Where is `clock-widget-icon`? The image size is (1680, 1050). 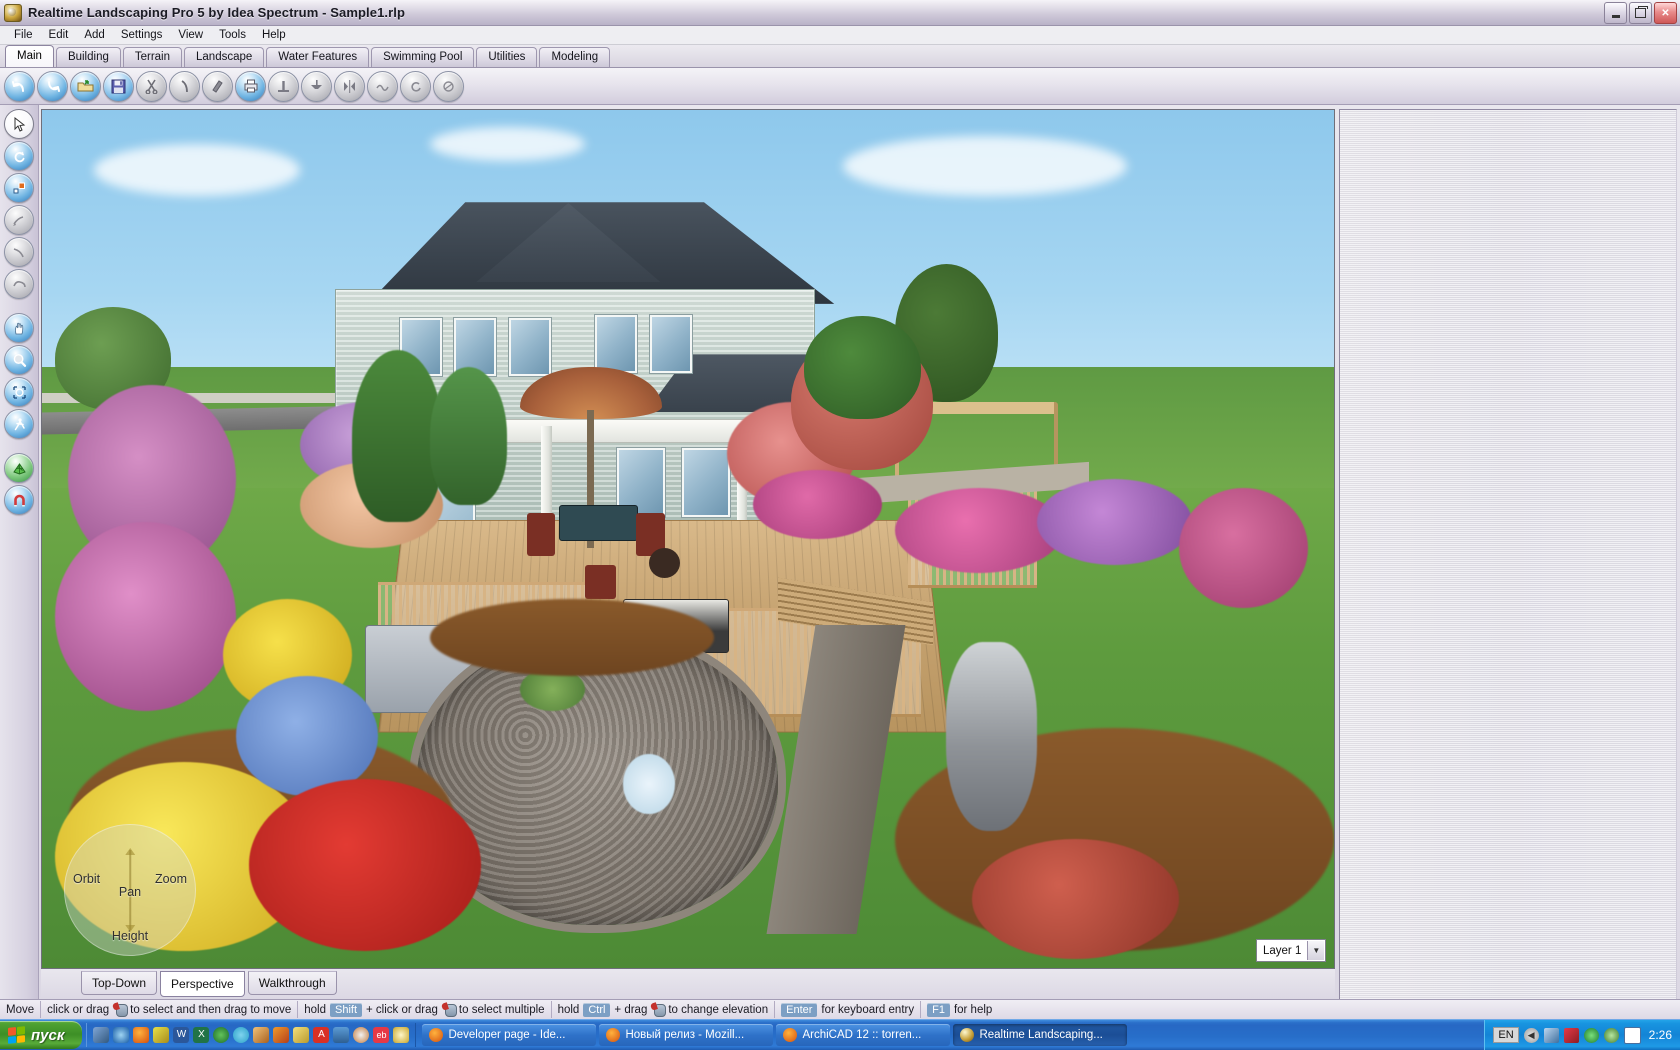 clock-widget-icon is located at coordinates (401, 1035).